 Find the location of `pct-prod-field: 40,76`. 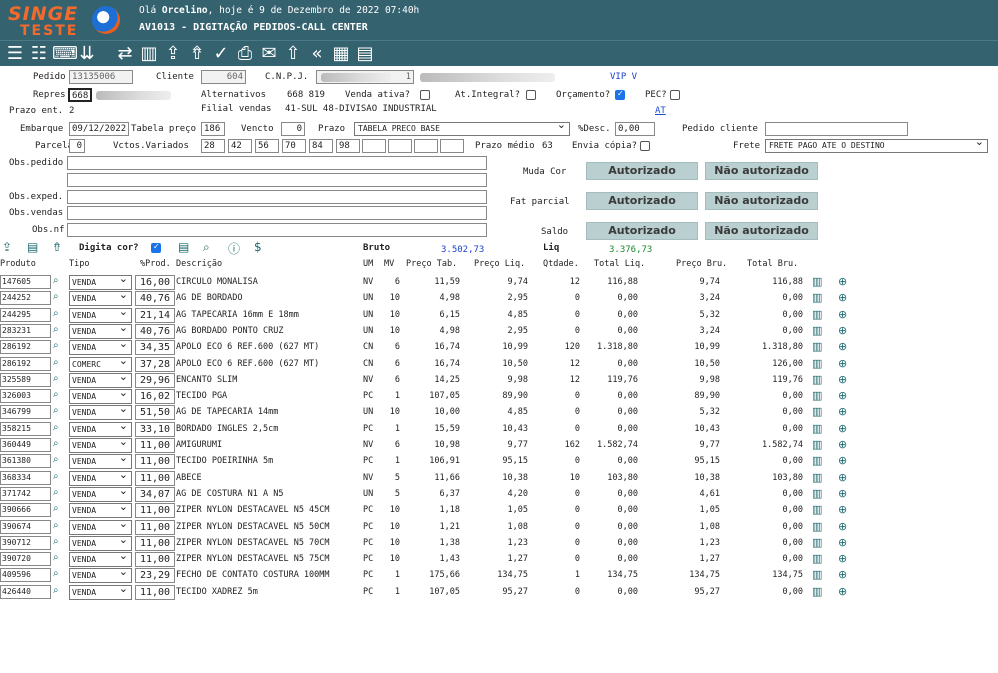

pct-prod-field: 40,76 is located at coordinates (155, 331).